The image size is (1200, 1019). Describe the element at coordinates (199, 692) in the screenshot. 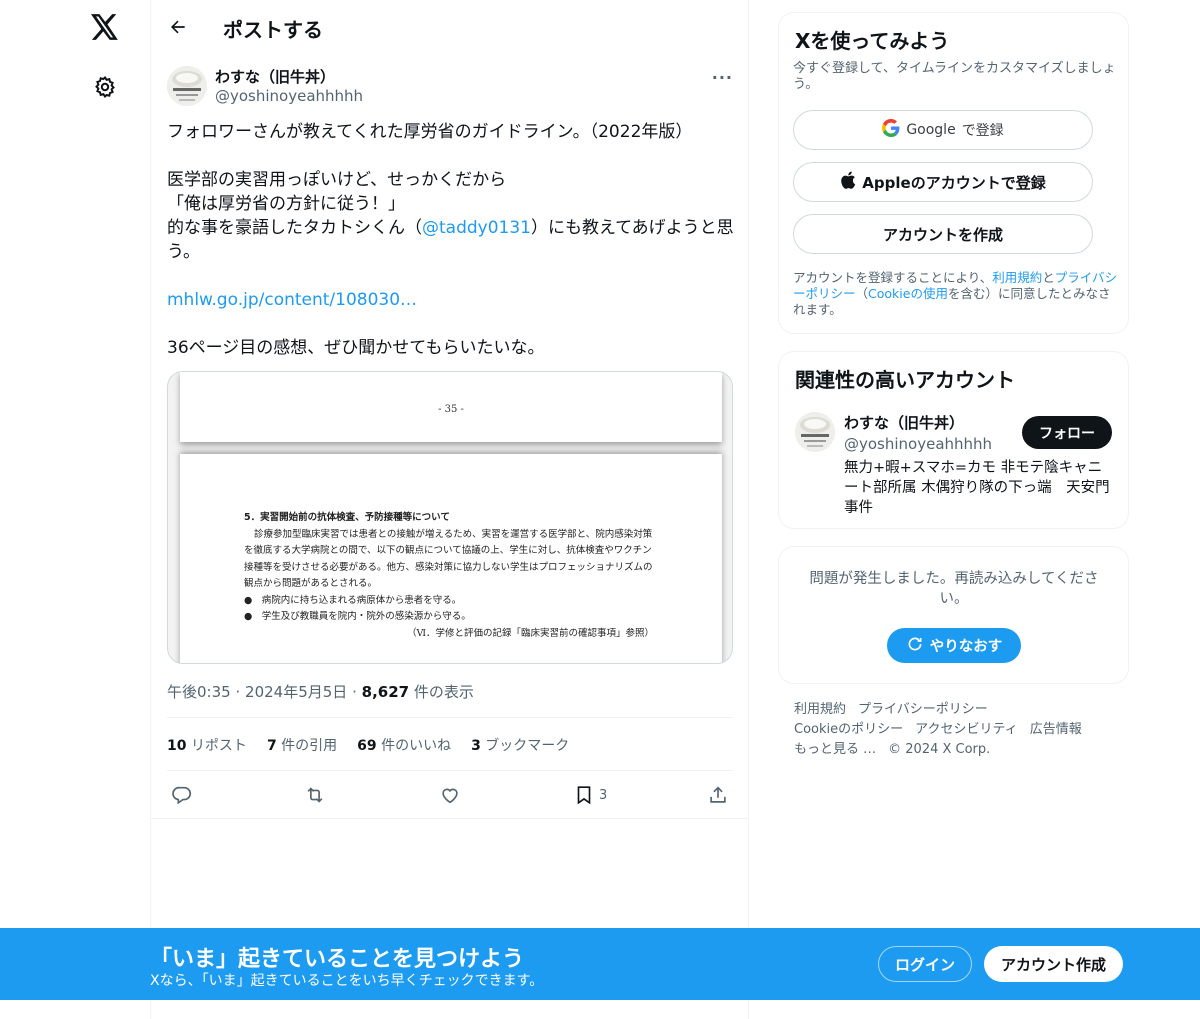

I see `tweet-time: 午後0:35` at that location.